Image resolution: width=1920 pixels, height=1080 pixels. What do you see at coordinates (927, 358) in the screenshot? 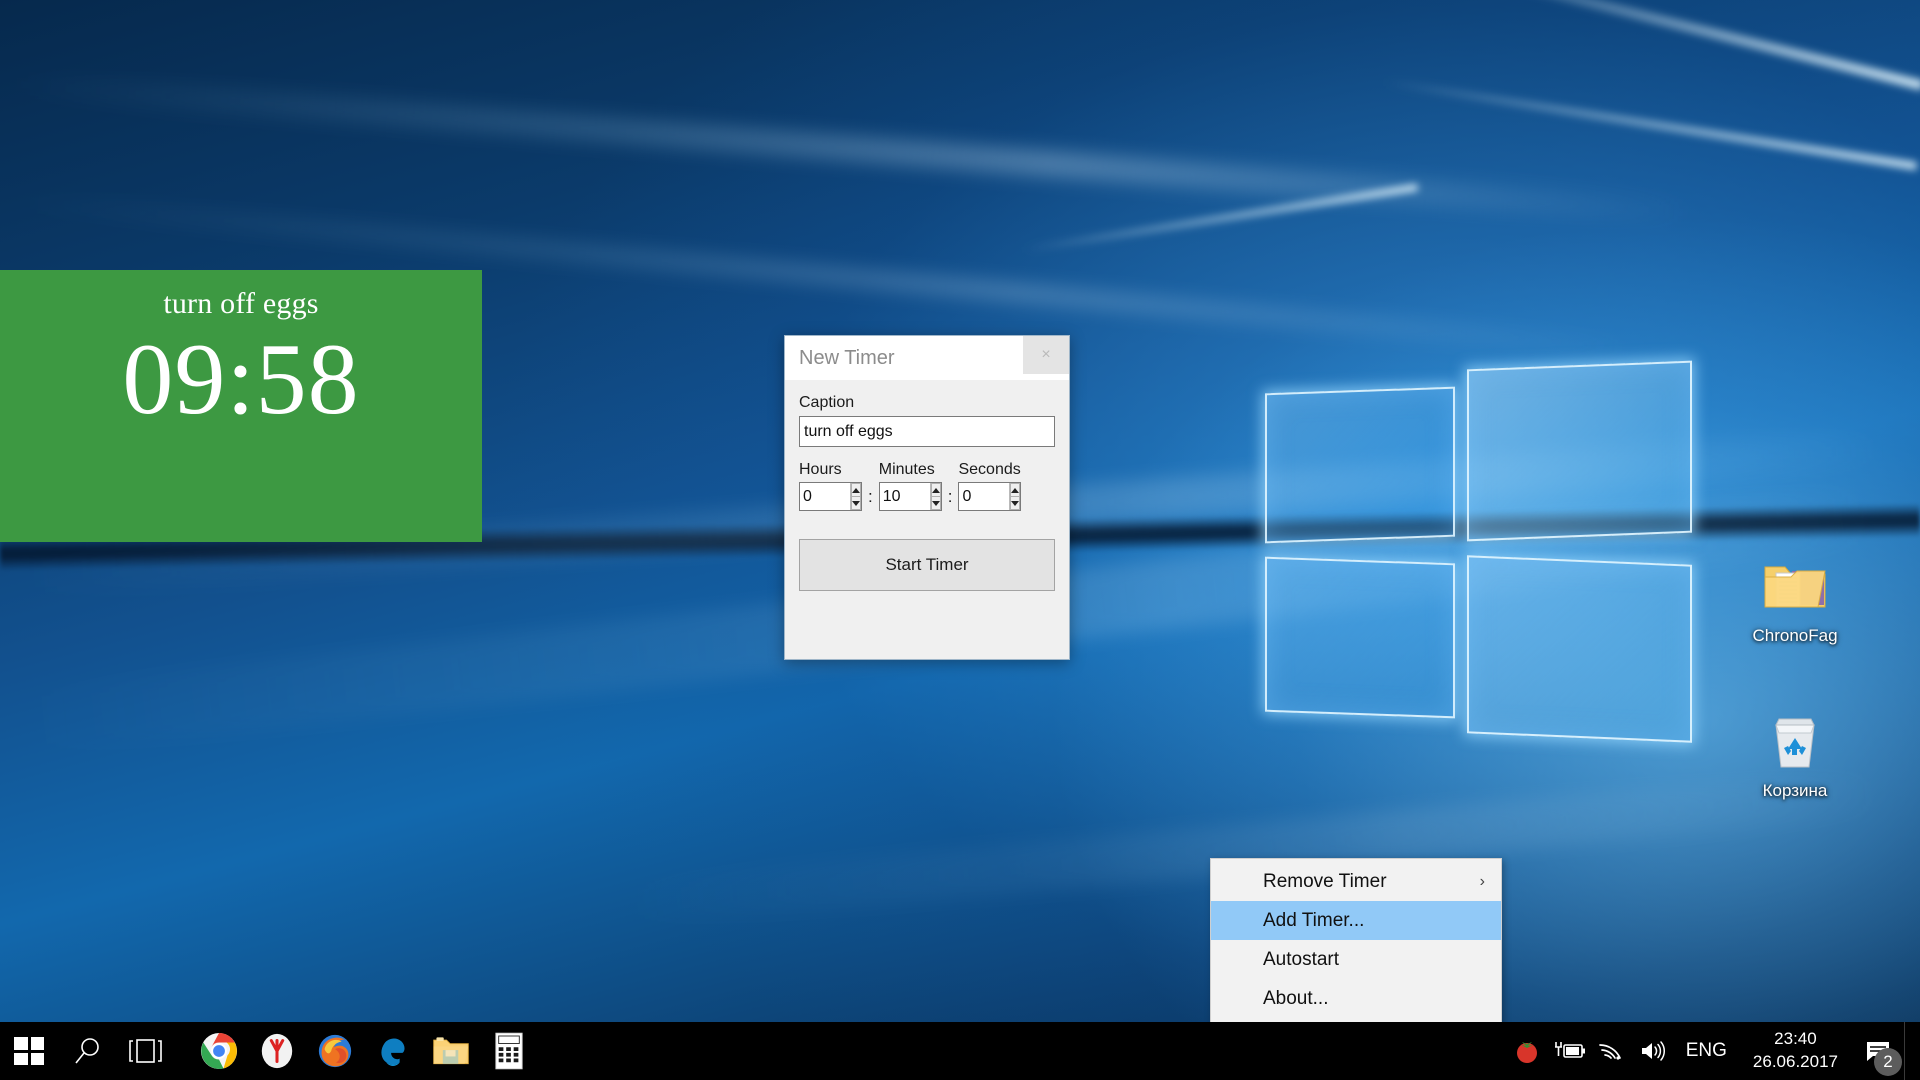
I see `dialog-titlebar: New Timer ×` at bounding box center [927, 358].